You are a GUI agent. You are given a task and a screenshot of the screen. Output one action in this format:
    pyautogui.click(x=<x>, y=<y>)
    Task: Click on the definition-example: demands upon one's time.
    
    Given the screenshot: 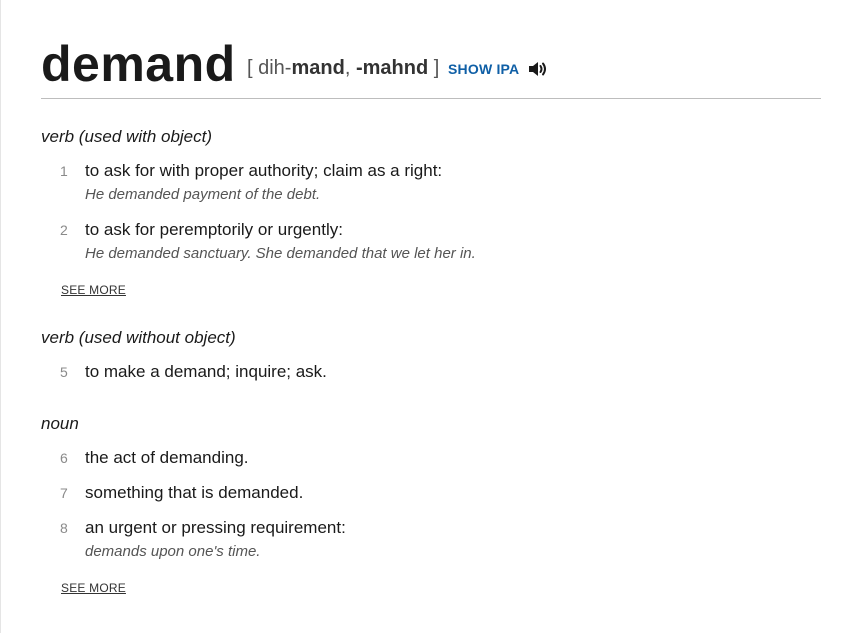 What is the action you would take?
    pyautogui.click(x=173, y=551)
    